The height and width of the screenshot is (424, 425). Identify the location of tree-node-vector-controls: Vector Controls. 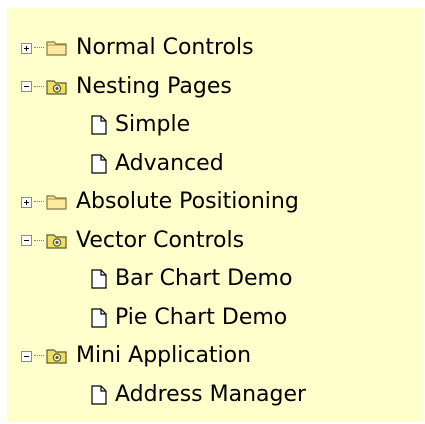
(215, 241).